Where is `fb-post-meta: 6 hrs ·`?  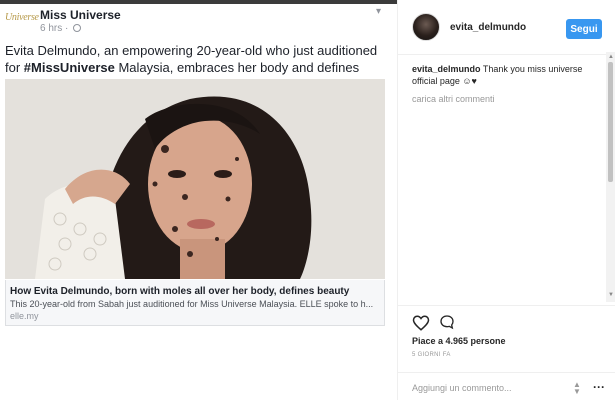 fb-post-meta: 6 hrs · is located at coordinates (61, 28).